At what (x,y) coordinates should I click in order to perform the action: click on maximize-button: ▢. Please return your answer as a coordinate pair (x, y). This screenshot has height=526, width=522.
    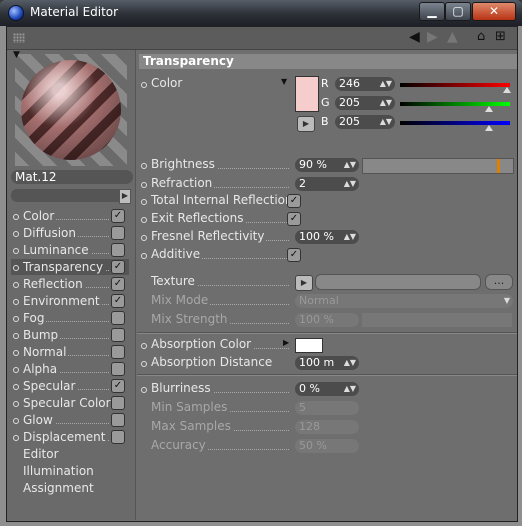
    Looking at the image, I should click on (458, 11).